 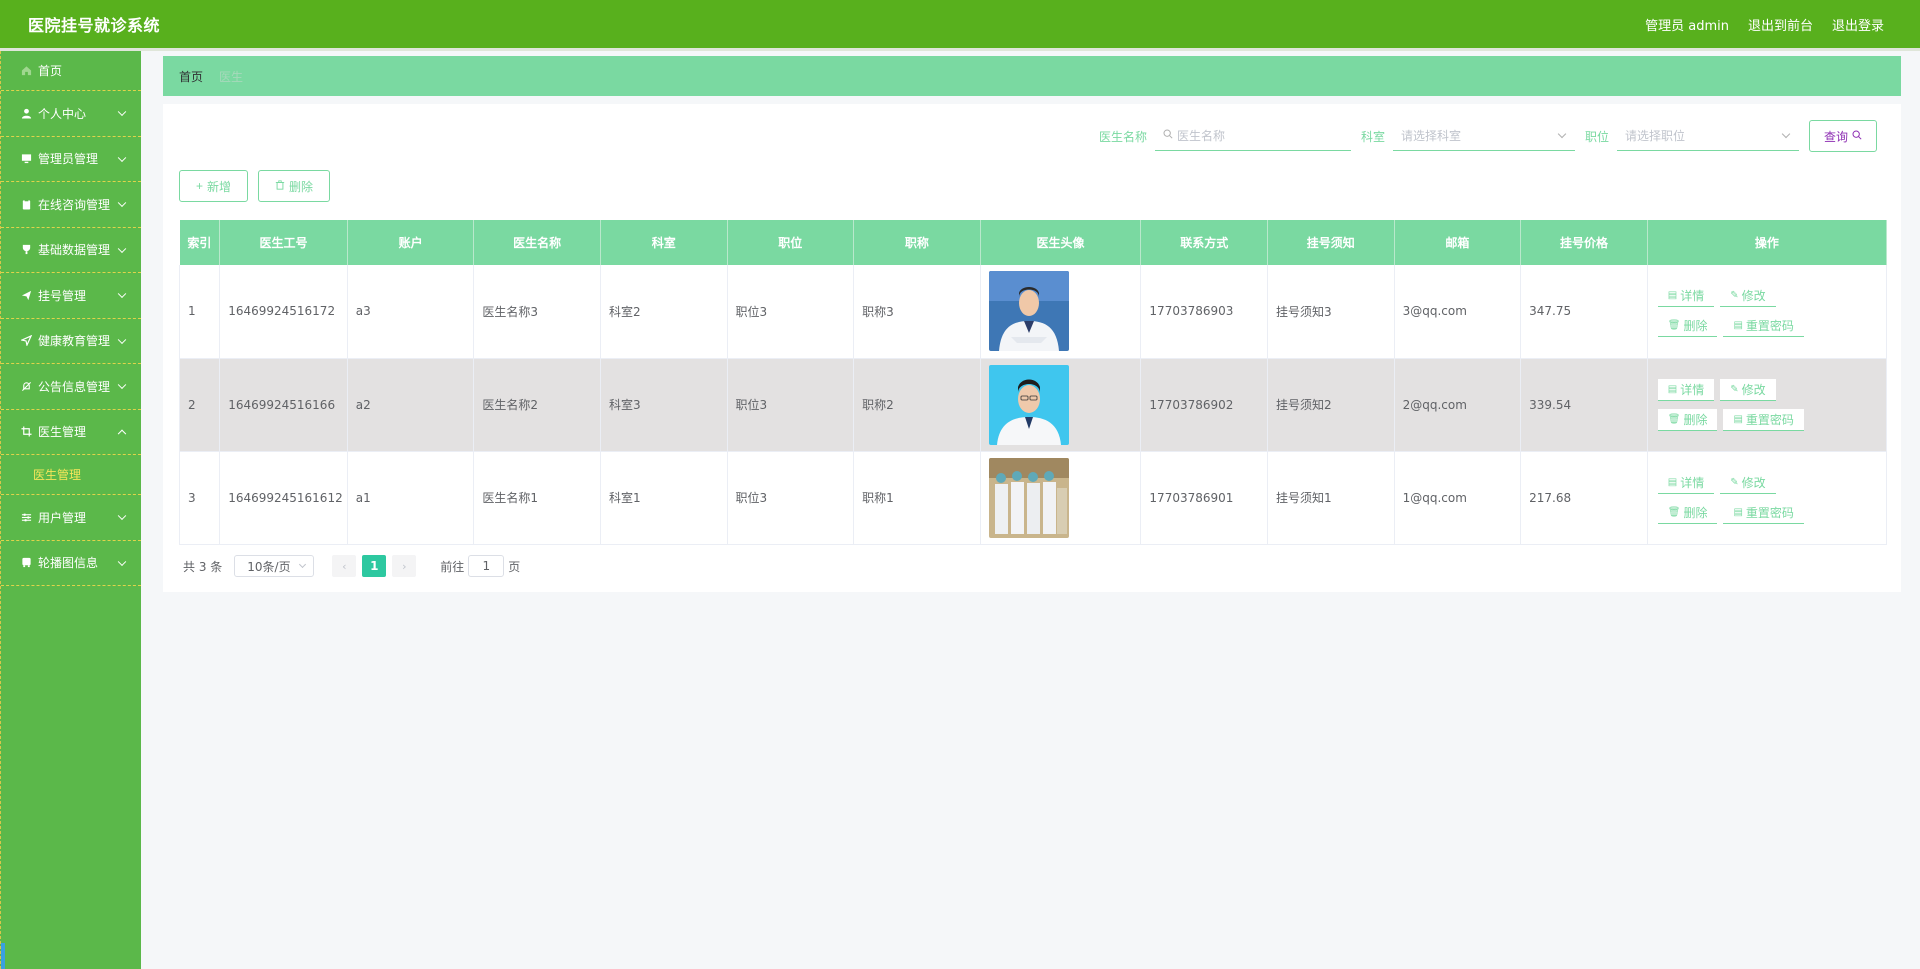 What do you see at coordinates (294, 186) in the screenshot?
I see `batch-delete-button: 删除` at bounding box center [294, 186].